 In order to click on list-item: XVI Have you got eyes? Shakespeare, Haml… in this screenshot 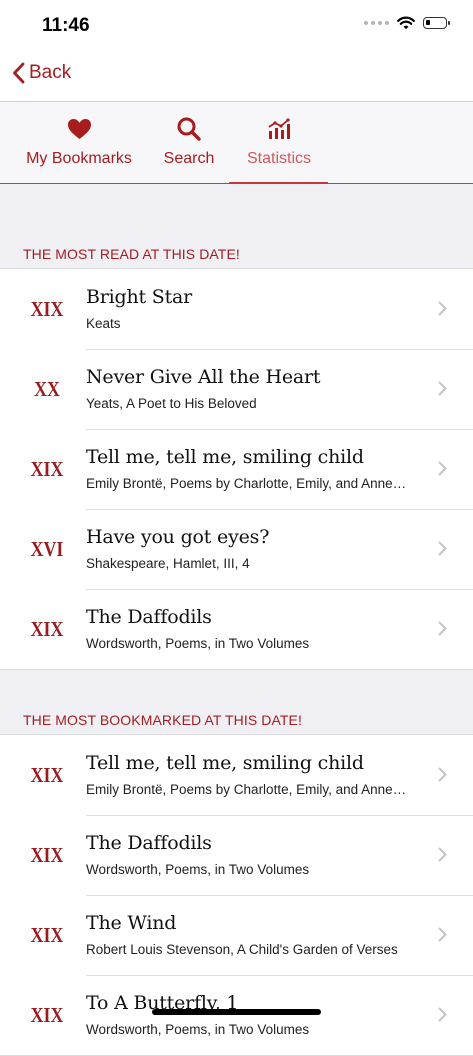, I will do `click(236, 549)`.